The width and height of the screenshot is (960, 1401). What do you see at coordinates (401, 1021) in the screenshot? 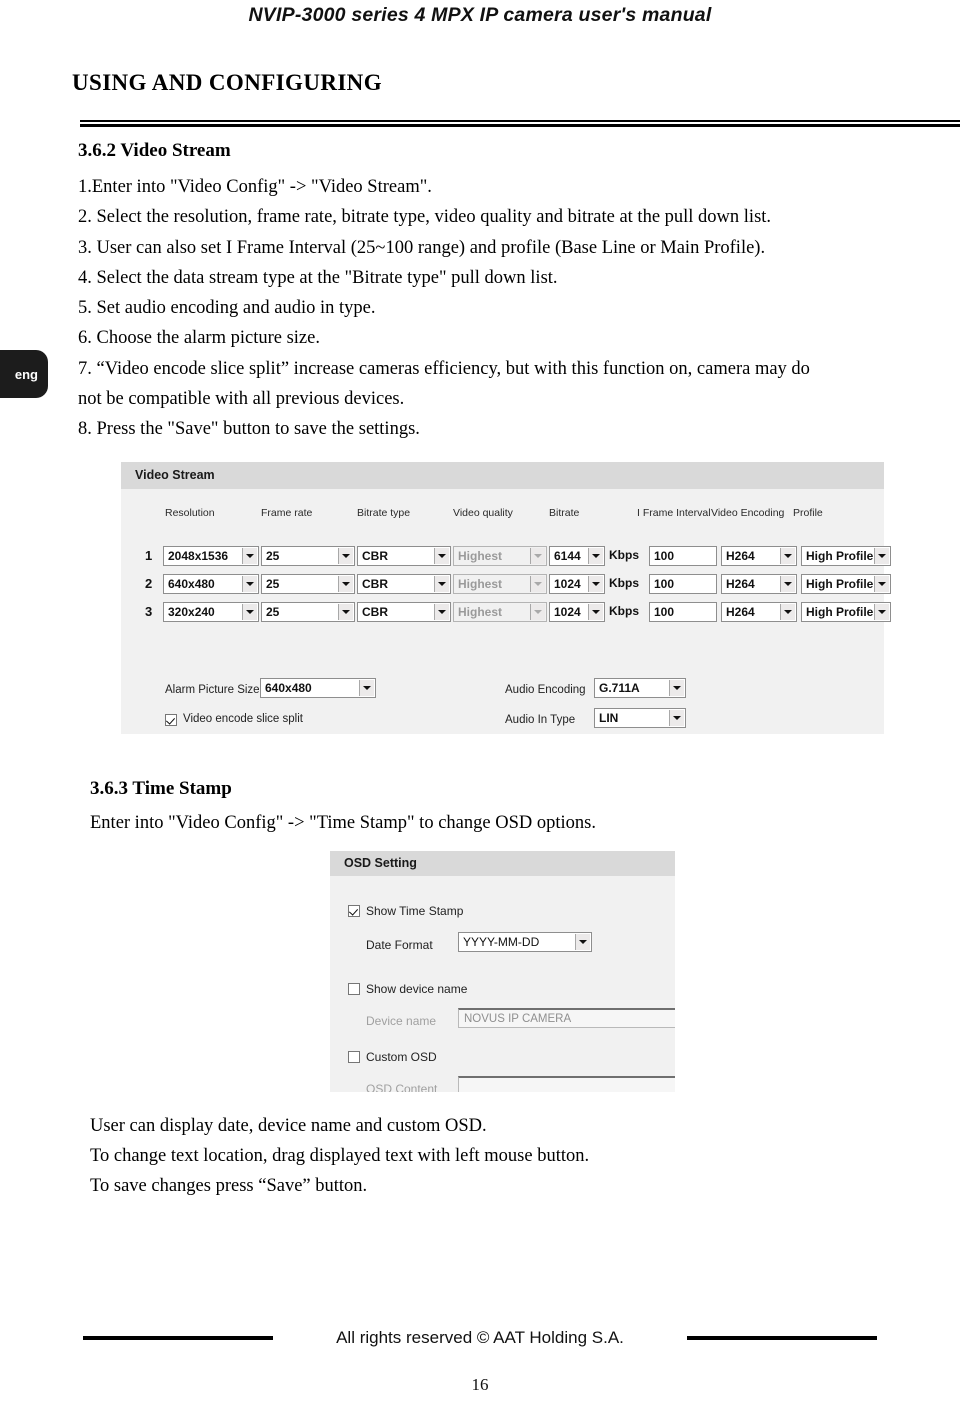
I see `device-name-label: Device name` at bounding box center [401, 1021].